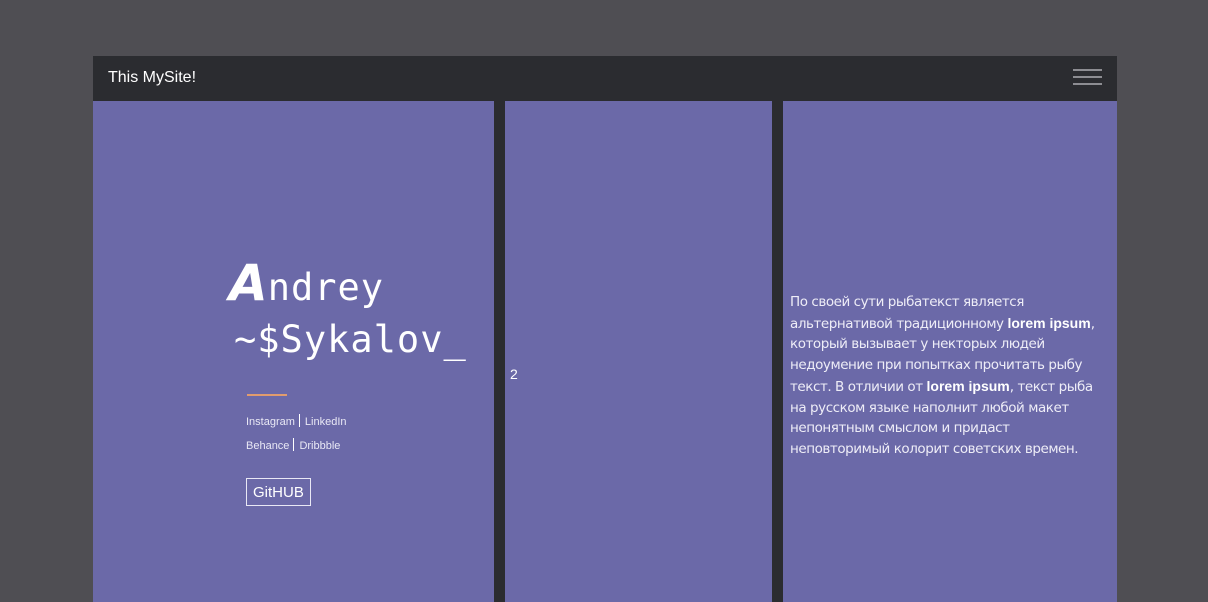 The height and width of the screenshot is (602, 1208). What do you see at coordinates (296, 421) in the screenshot?
I see `social-links-row: Instagram LinkedIn` at bounding box center [296, 421].